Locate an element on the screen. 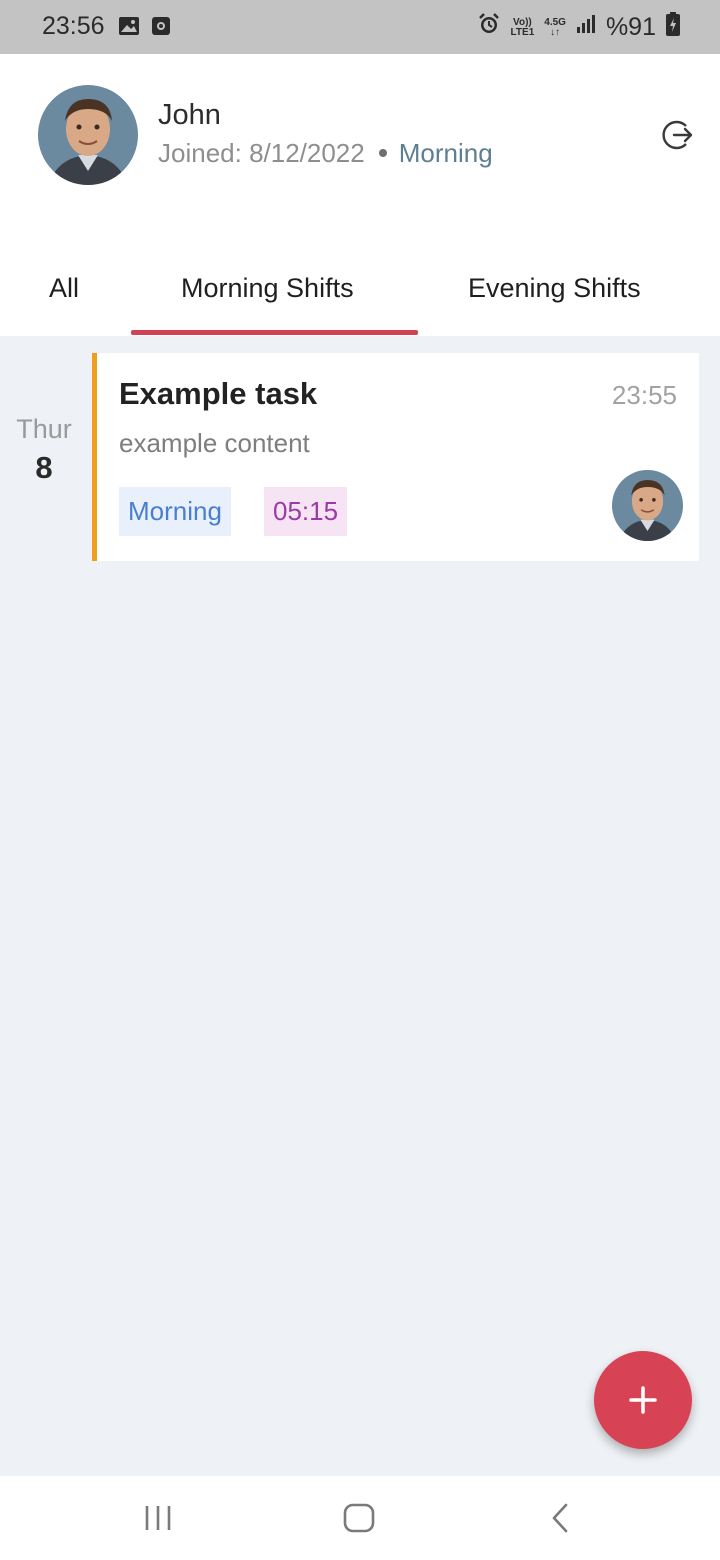  image-icon is located at coordinates (129, 28).